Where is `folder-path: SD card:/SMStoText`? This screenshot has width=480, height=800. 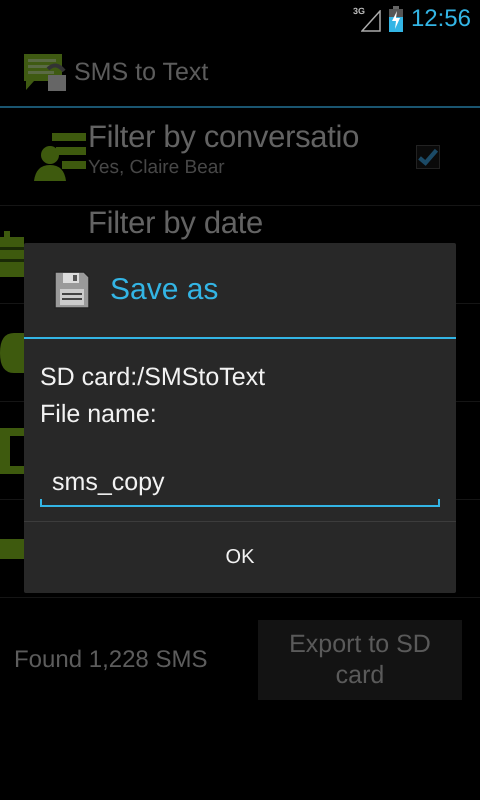 folder-path: SD card:/SMStoText is located at coordinates (153, 377).